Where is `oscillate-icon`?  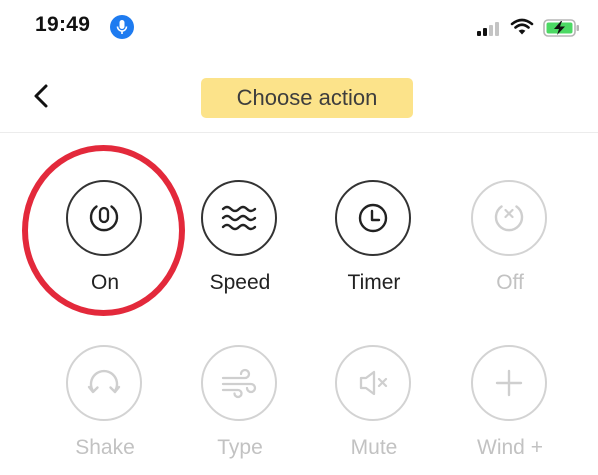
oscillate-icon is located at coordinates (104, 381).